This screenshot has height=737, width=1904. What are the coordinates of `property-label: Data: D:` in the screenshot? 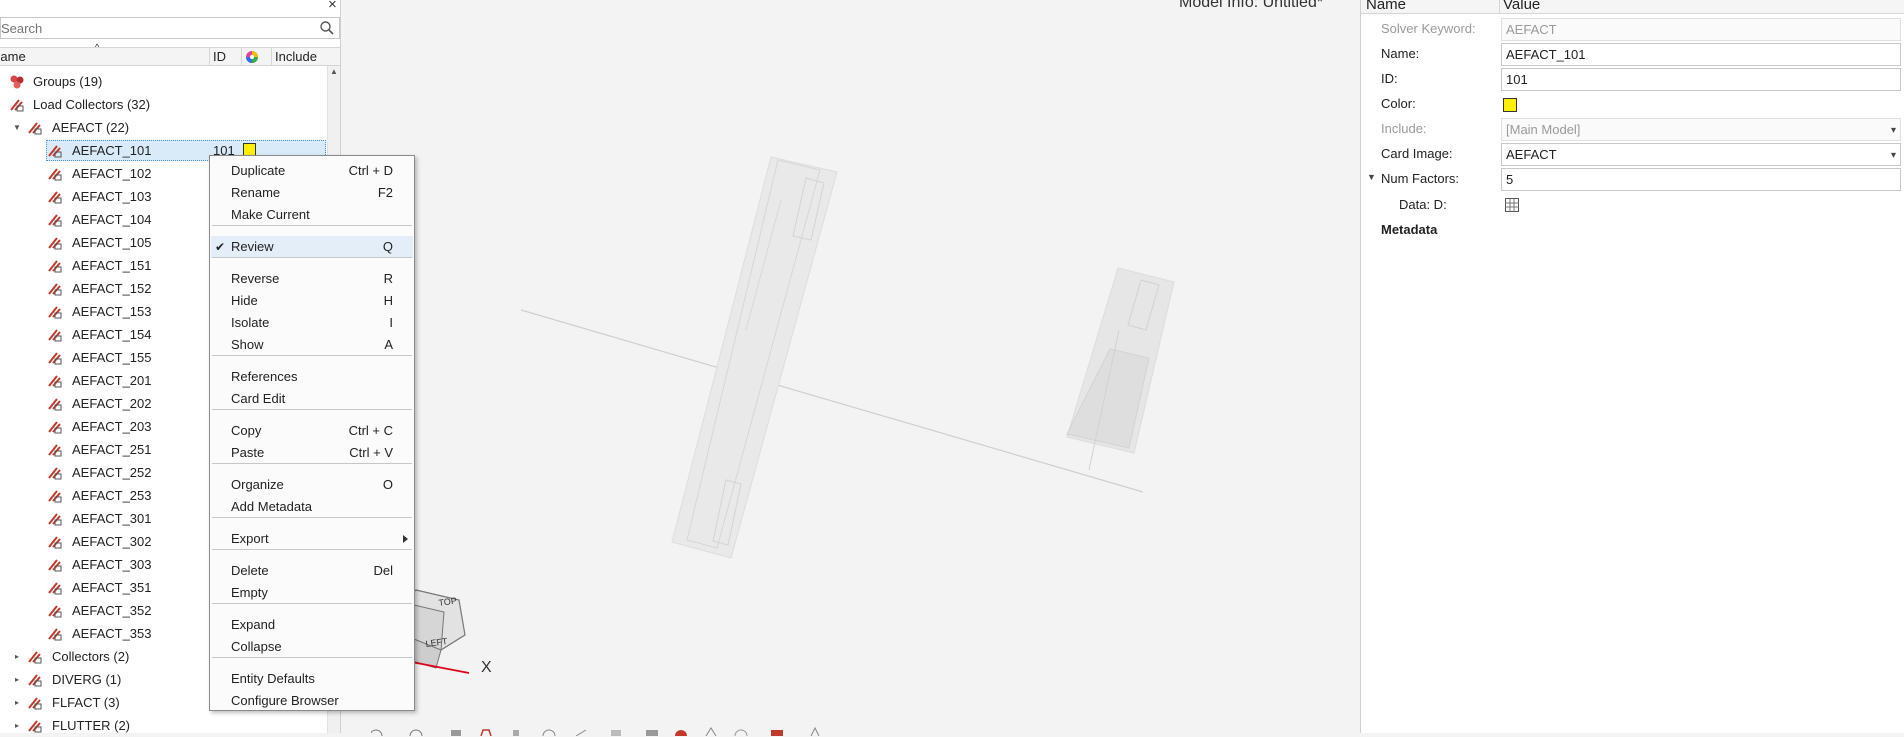 It's located at (1423, 204).